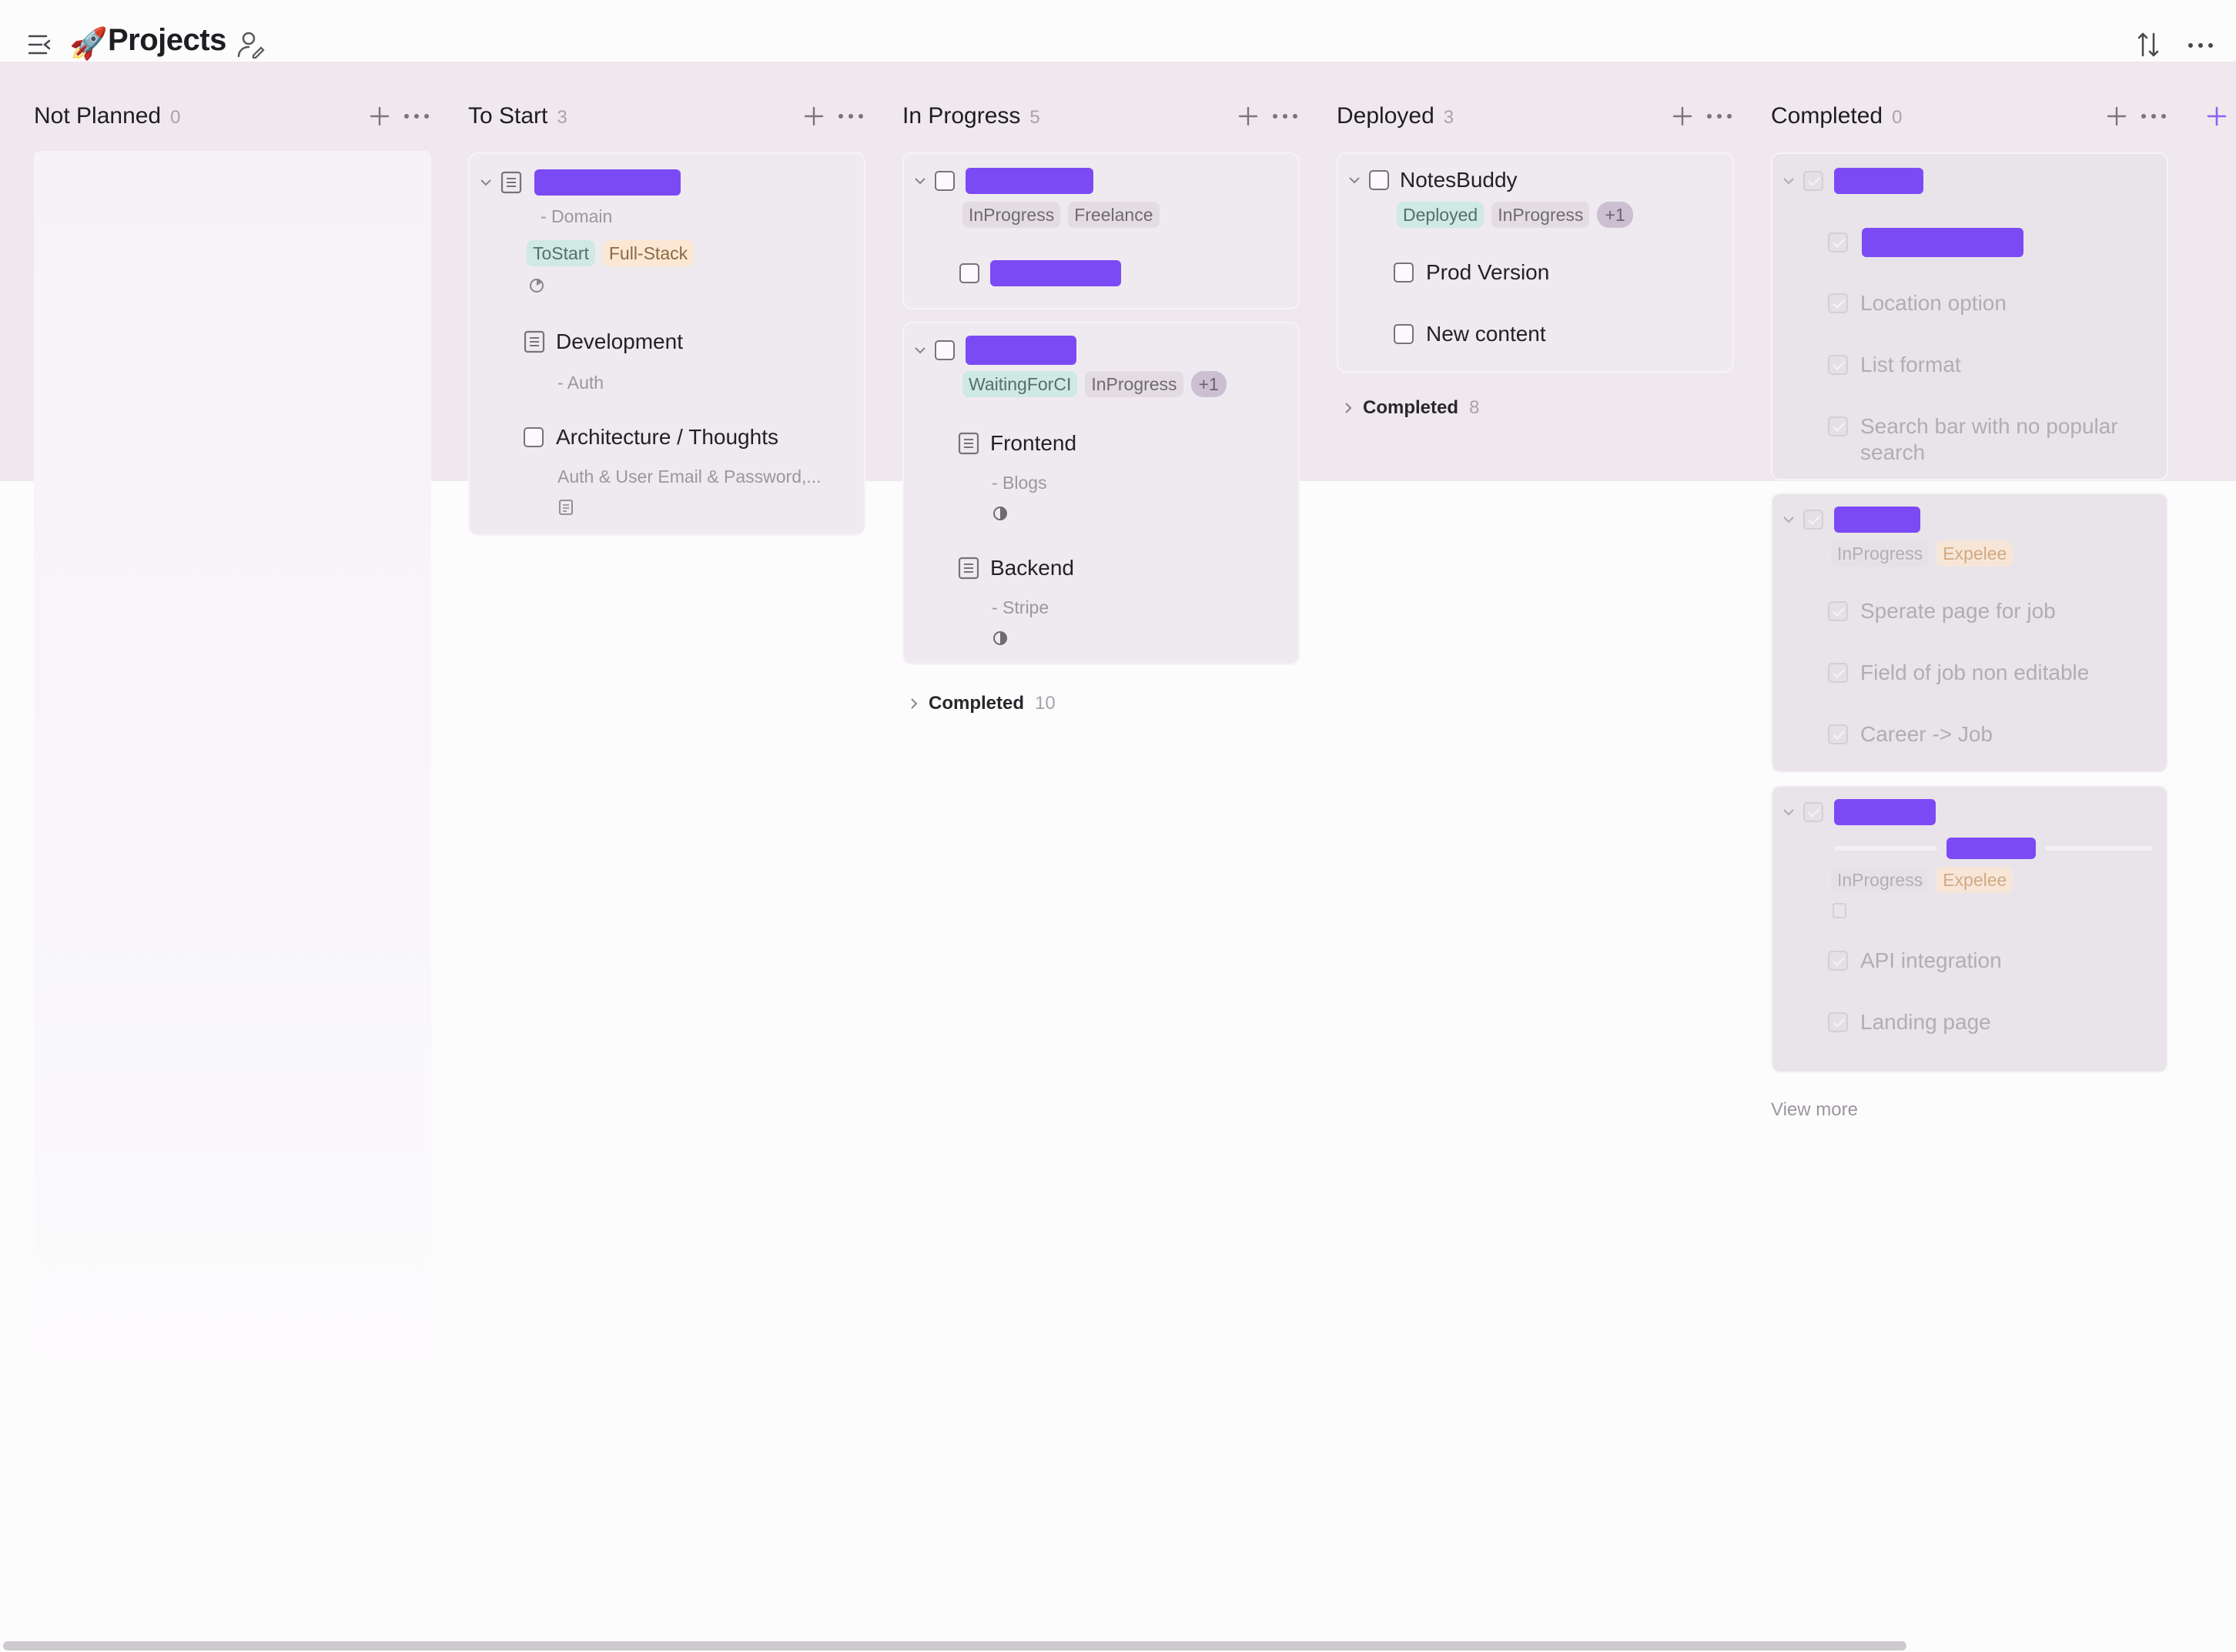 Image resolution: width=2236 pixels, height=1652 pixels. What do you see at coordinates (648, 253) in the screenshot?
I see `tag-full-stack: Full-Stack` at bounding box center [648, 253].